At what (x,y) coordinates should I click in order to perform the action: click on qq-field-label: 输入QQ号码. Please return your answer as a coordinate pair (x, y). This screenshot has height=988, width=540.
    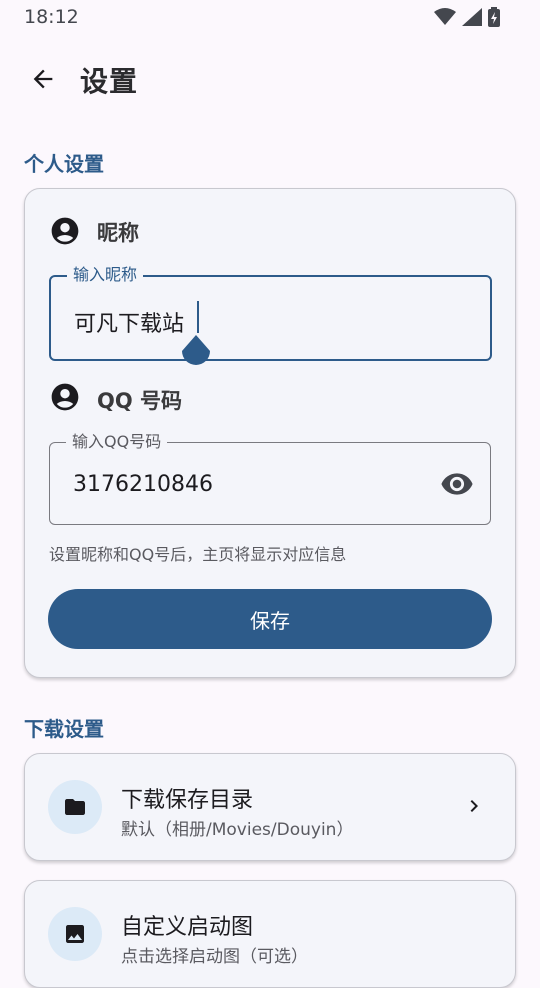
    Looking at the image, I should click on (117, 442).